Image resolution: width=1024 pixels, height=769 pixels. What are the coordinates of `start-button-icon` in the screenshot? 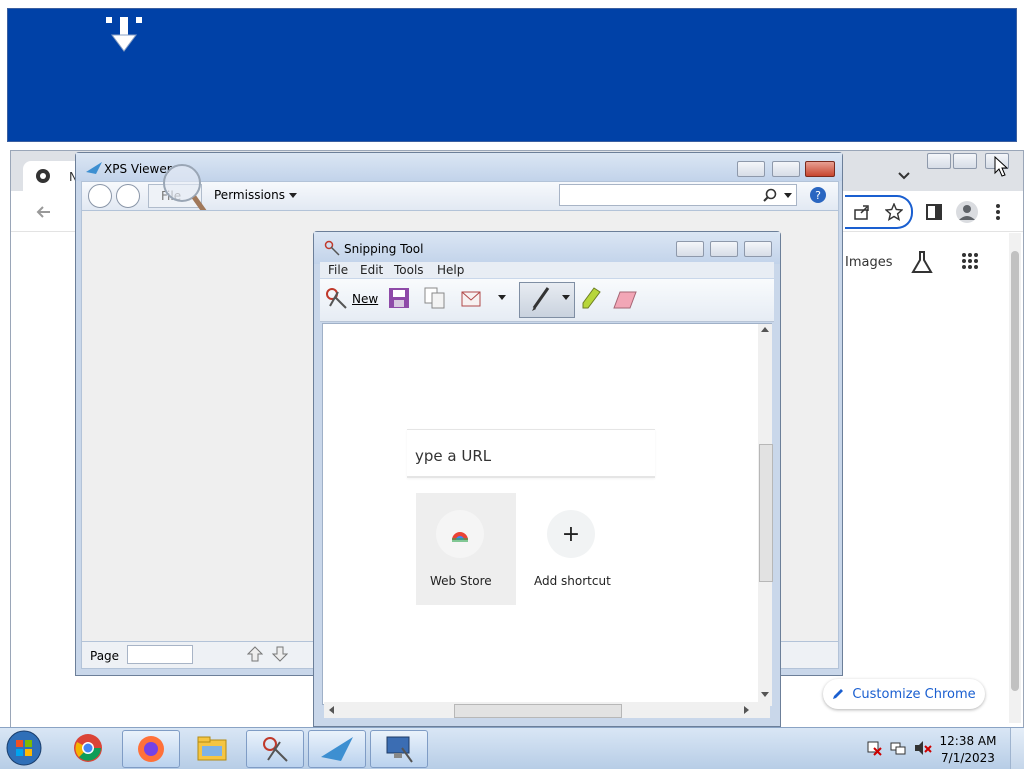 It's located at (24, 748).